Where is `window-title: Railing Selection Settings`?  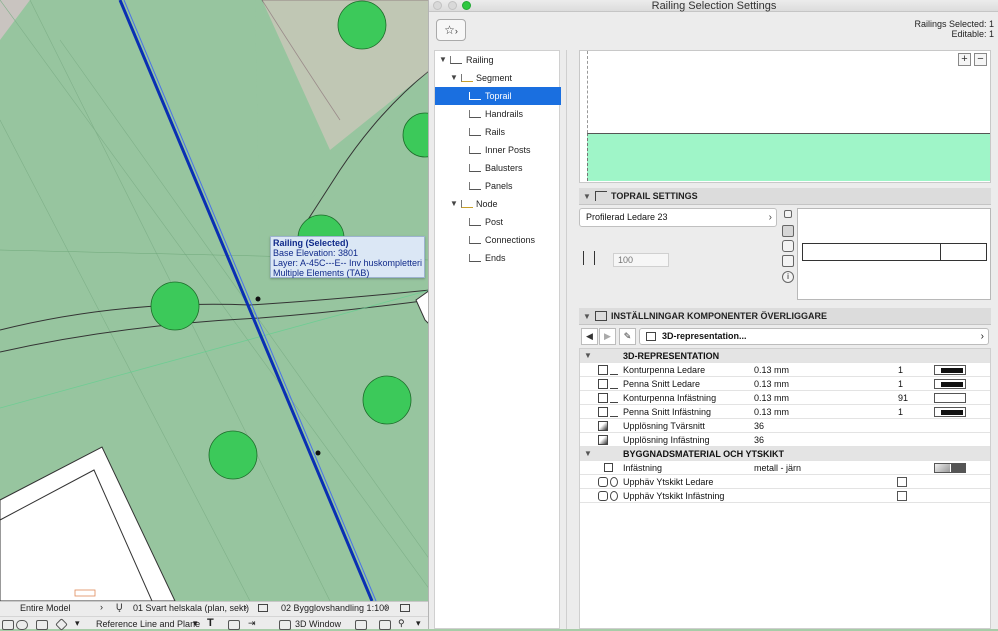 window-title: Railing Selection Settings is located at coordinates (714, 6).